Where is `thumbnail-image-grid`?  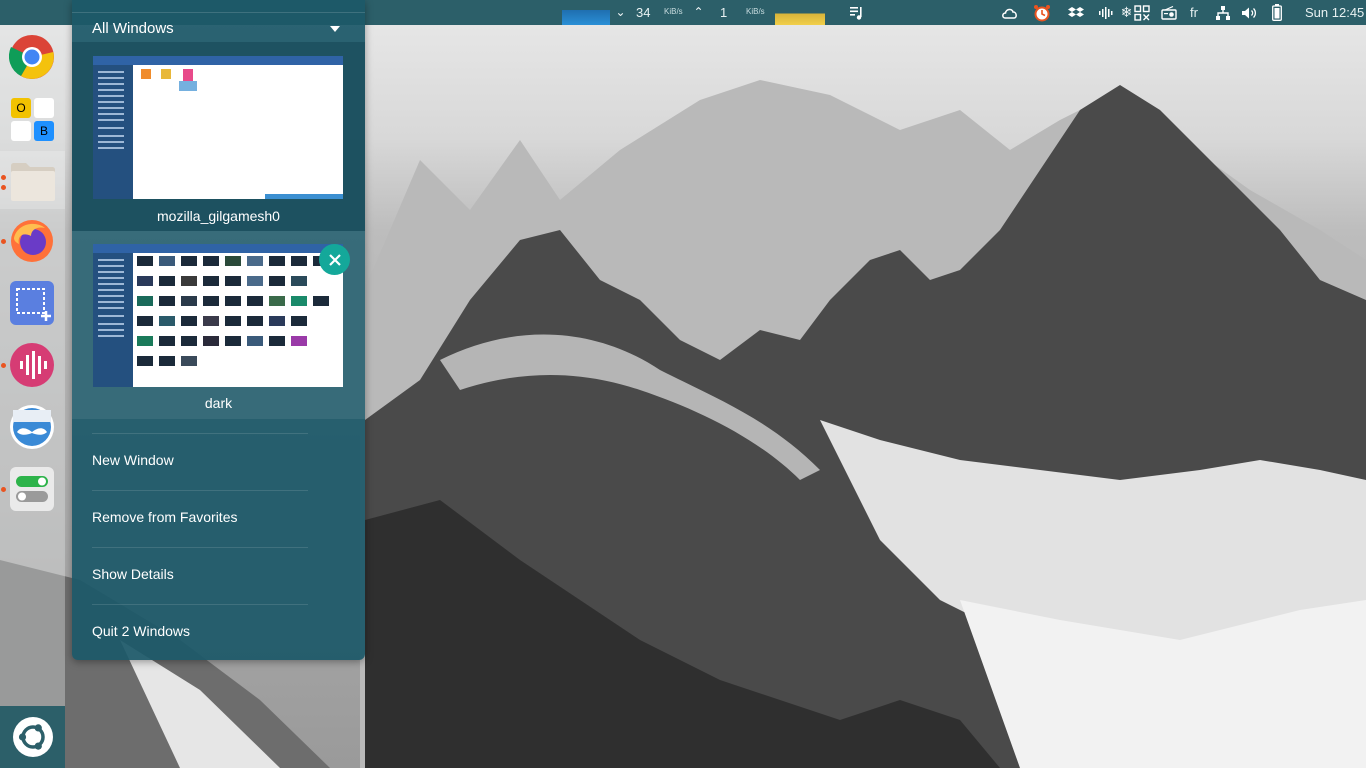
thumbnail-image-grid is located at coordinates (233, 311).